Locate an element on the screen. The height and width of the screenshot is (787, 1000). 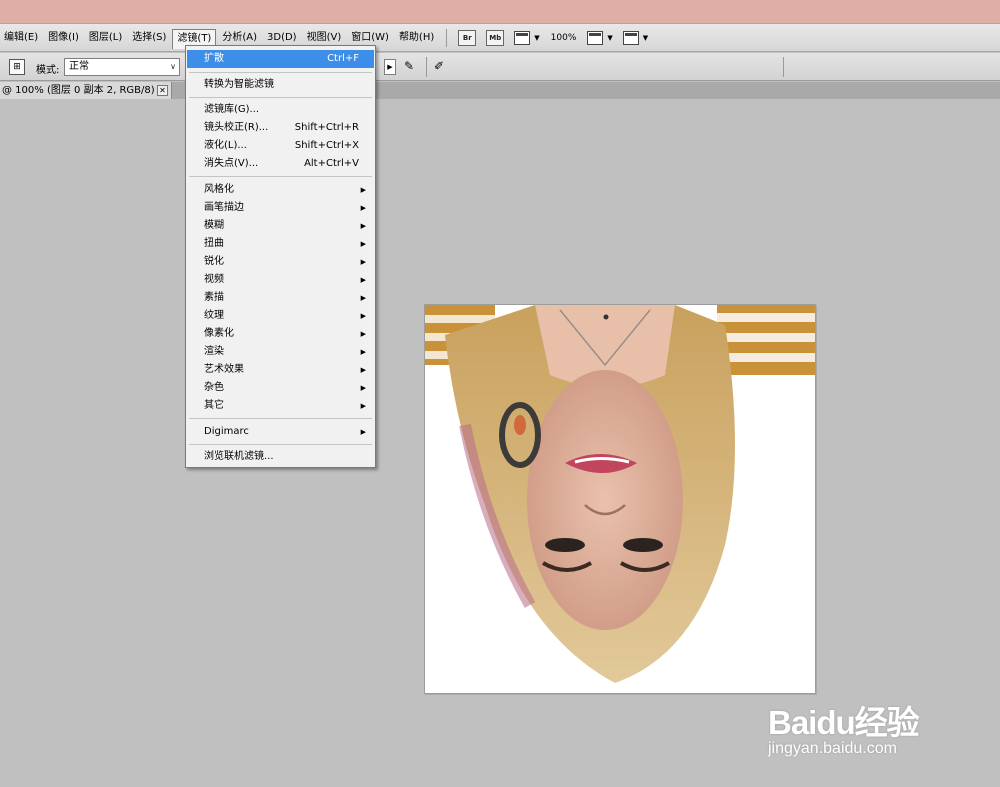
close-icon: ✕ is located at coordinates (162, 90).